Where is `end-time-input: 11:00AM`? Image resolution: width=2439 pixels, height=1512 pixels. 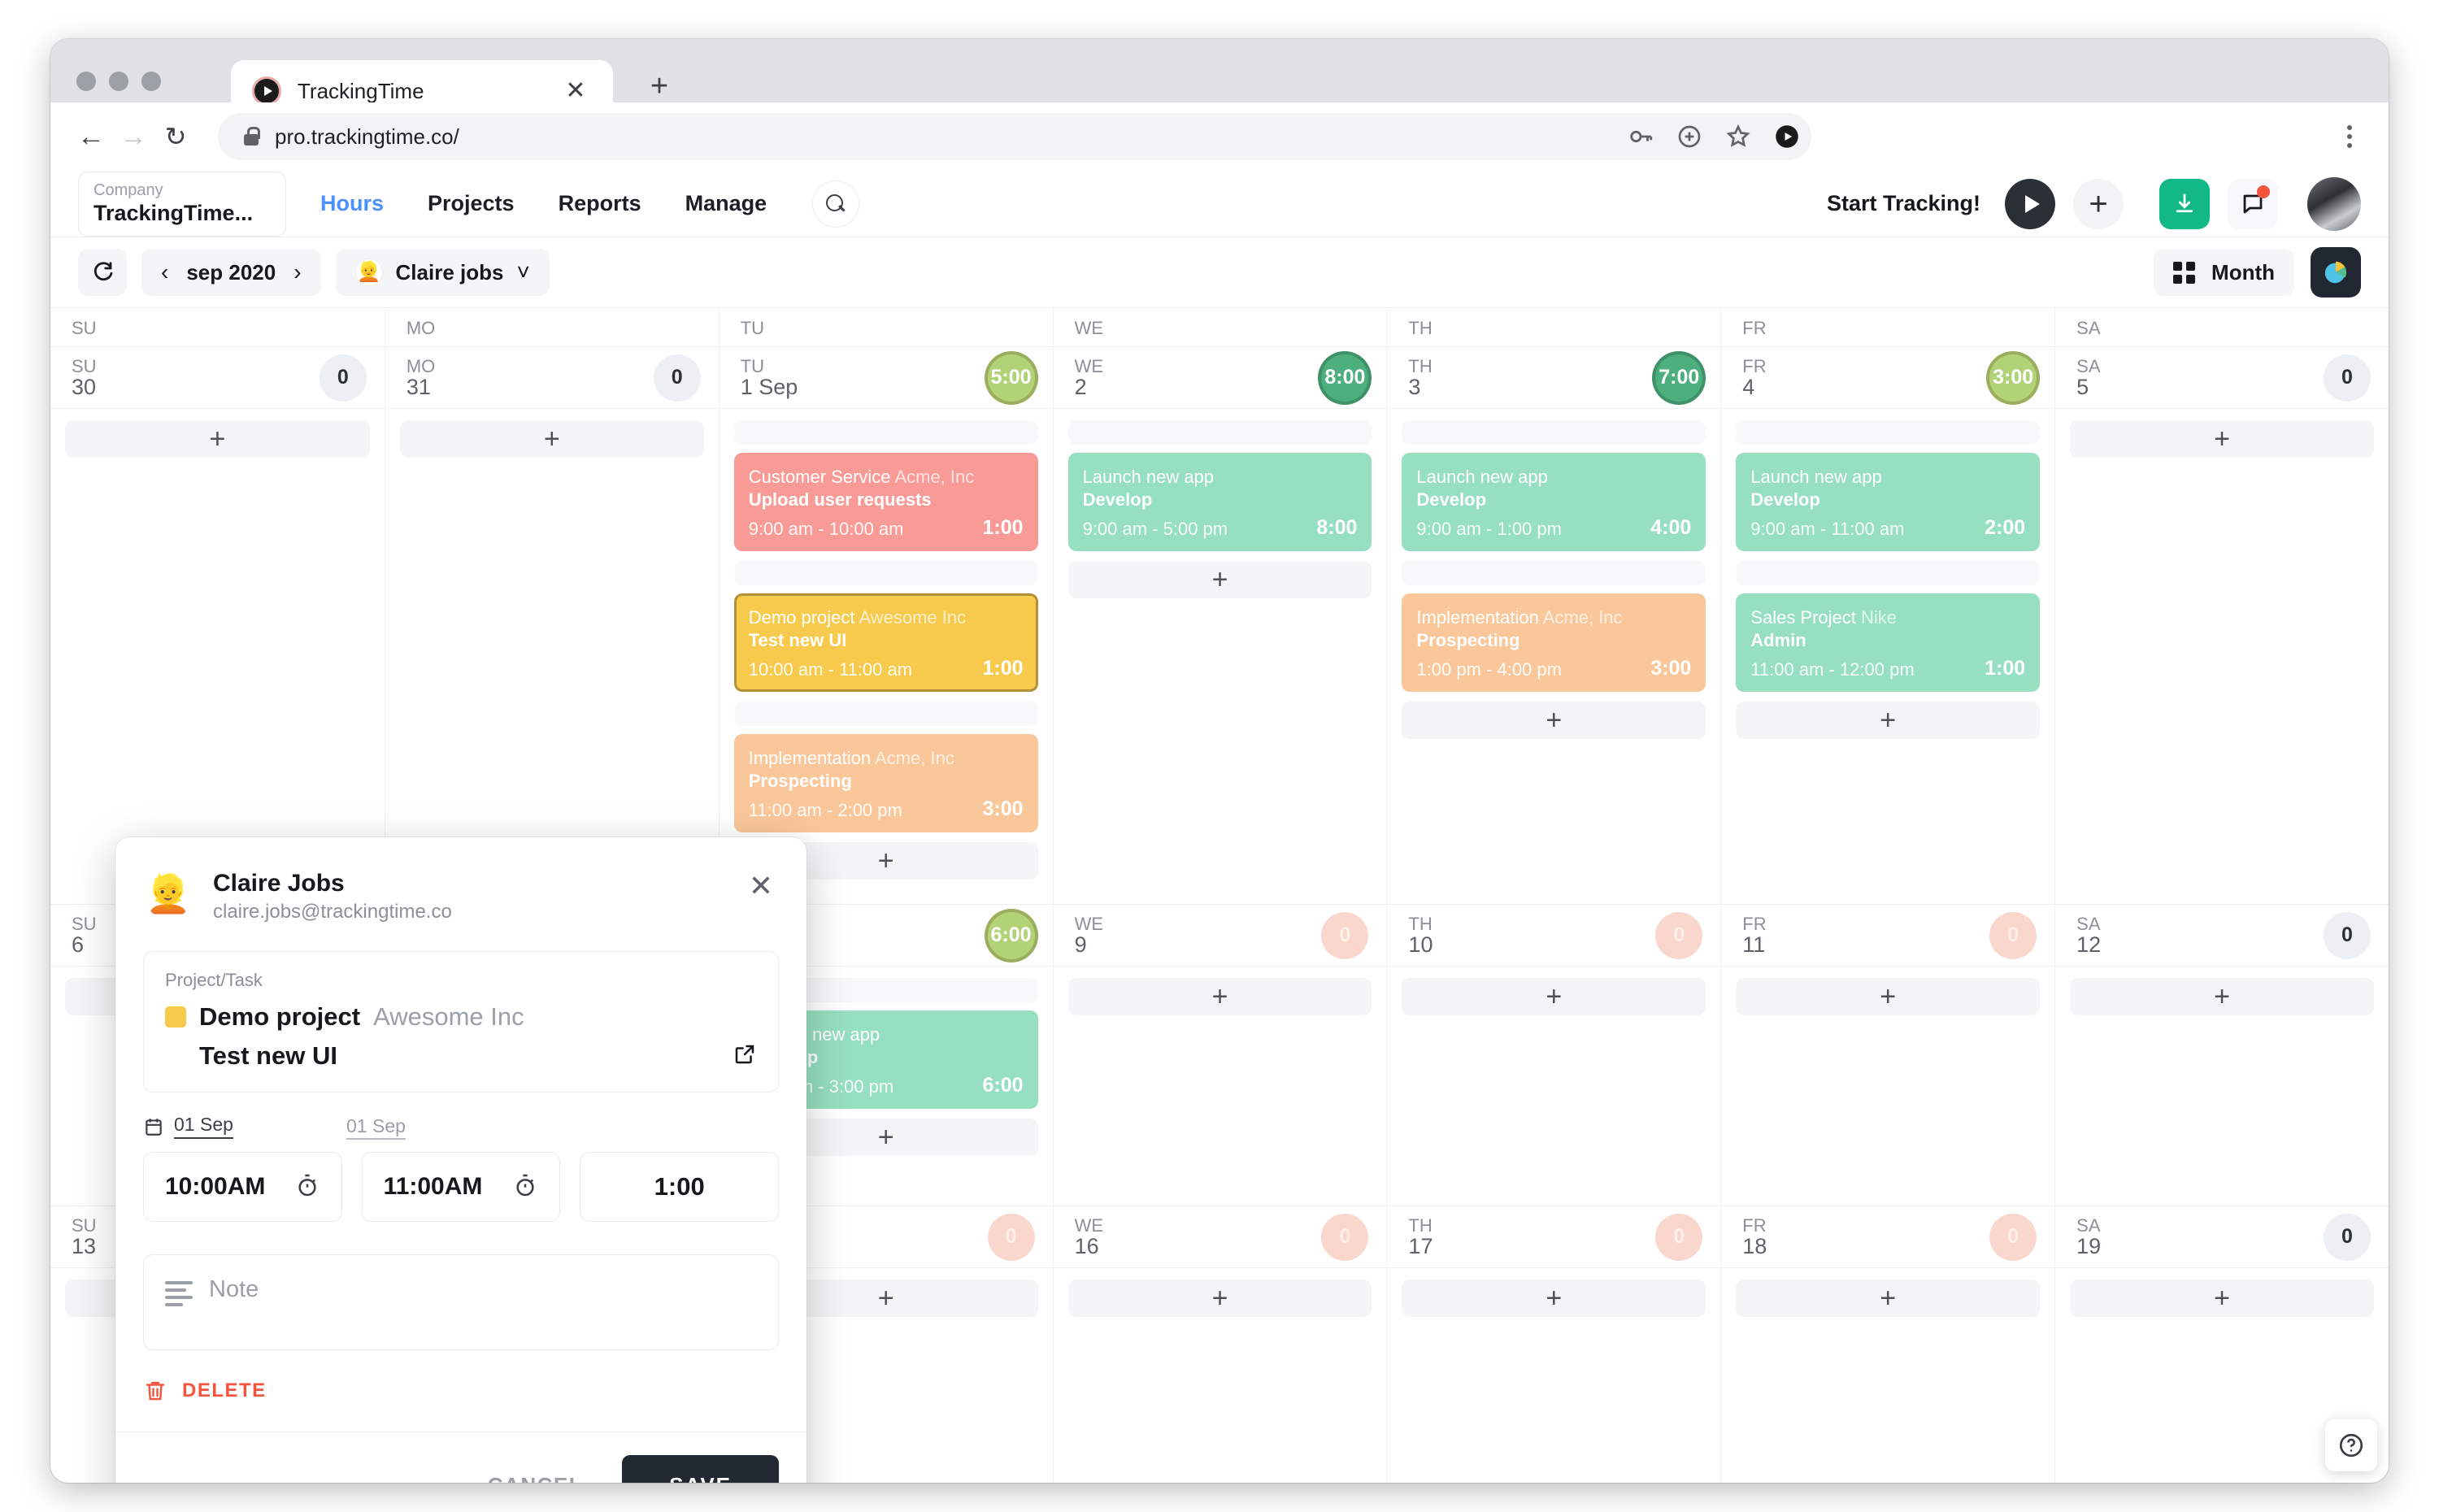 end-time-input: 11:00AM is located at coordinates (461, 1187).